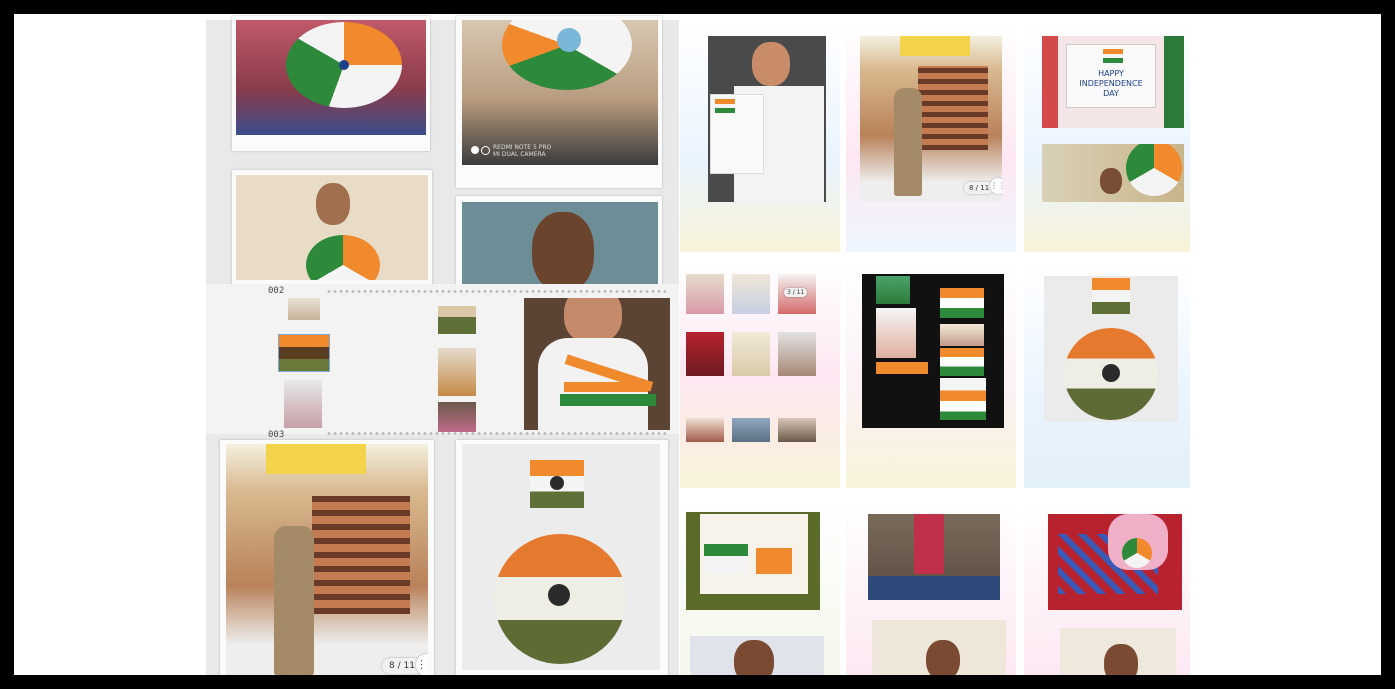  What do you see at coordinates (902, 368) in the screenshot?
I see `poster-strip-orange` at bounding box center [902, 368].